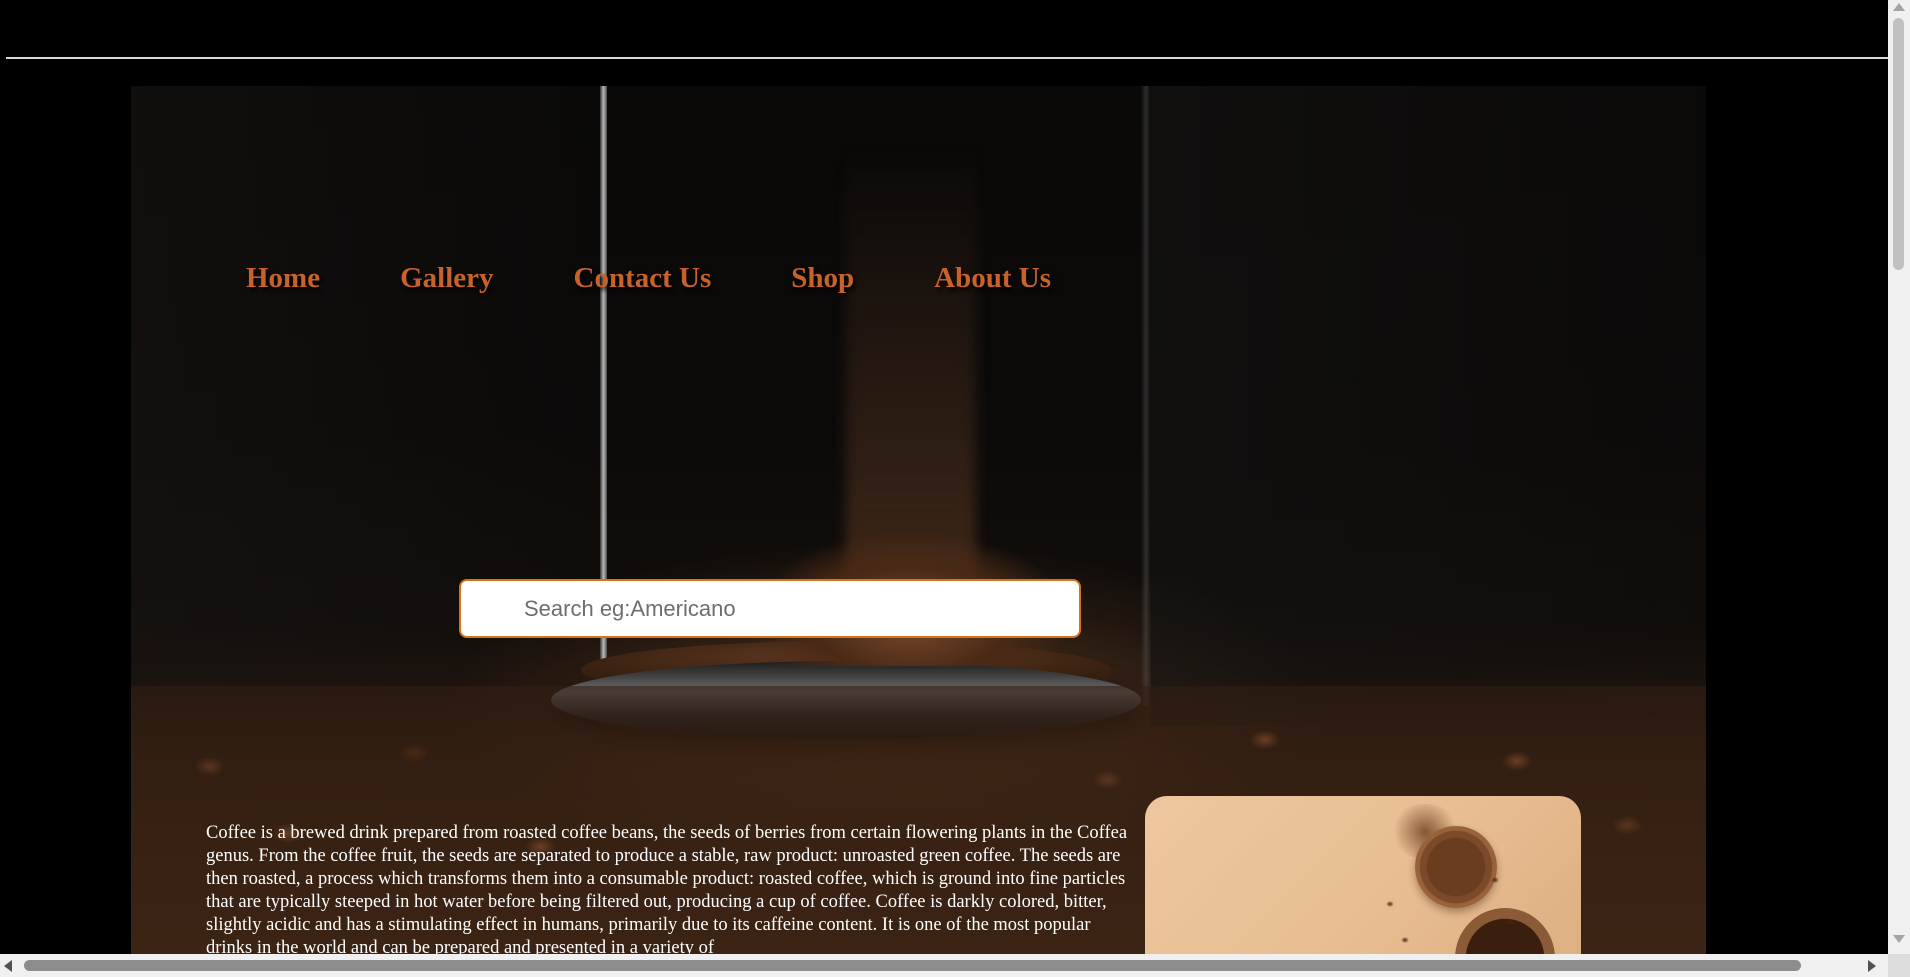 Image resolution: width=1910 pixels, height=977 pixels. I want to click on nav-gallery-link: Gallery, so click(446, 278).